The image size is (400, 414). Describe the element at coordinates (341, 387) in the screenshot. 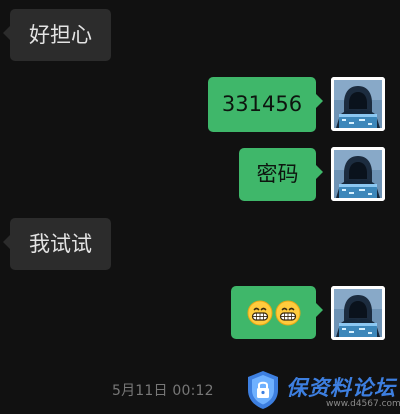

I see `watermark-title: 保资料论坛` at that location.